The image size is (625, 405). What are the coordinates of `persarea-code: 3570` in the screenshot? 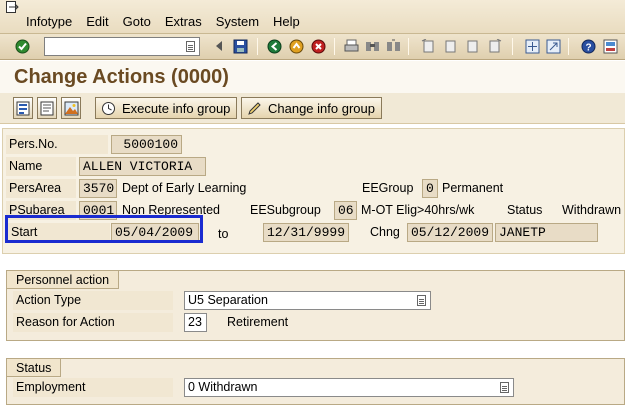 It's located at (98, 188).